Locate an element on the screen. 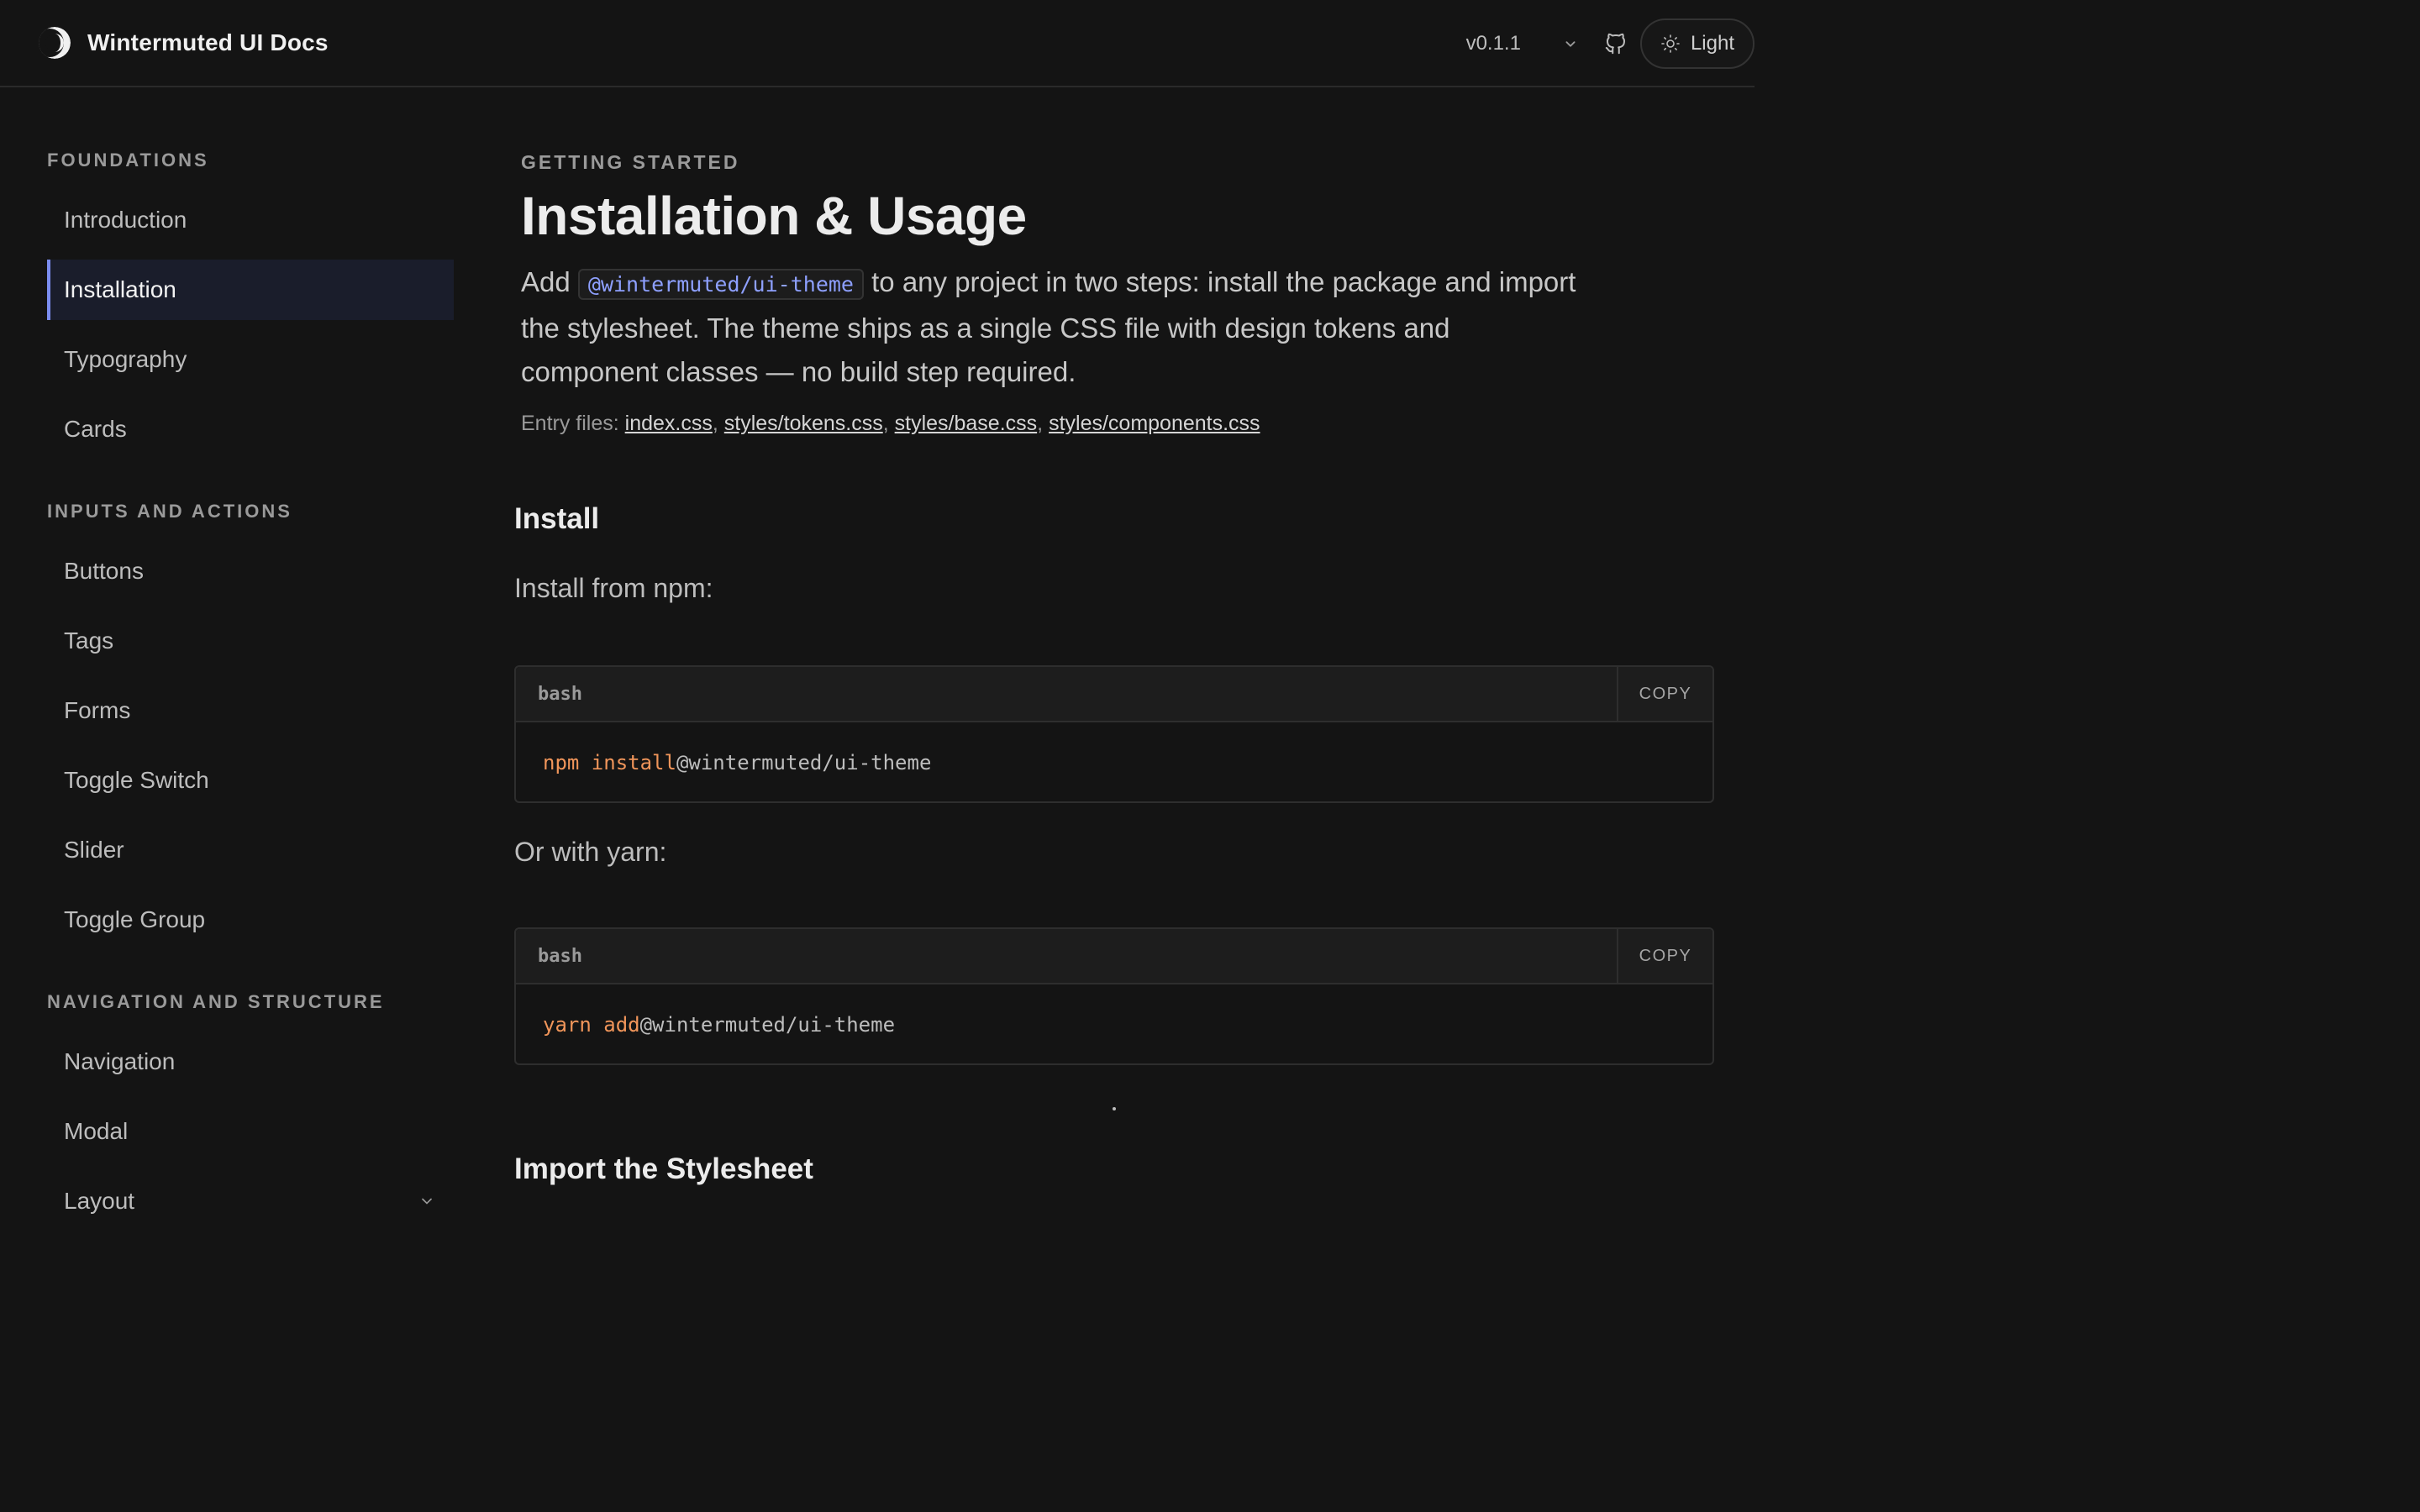 This screenshot has width=2420, height=1512. nav-section-title: INPUTS AND ACTIONS is located at coordinates (169, 511).